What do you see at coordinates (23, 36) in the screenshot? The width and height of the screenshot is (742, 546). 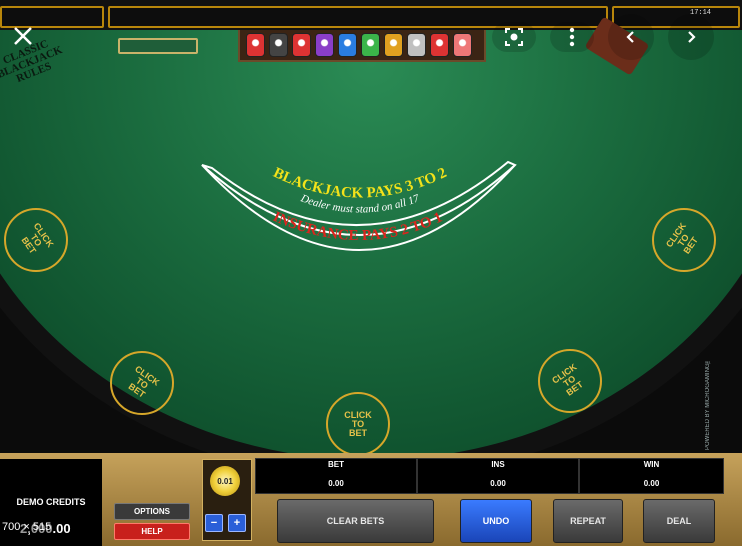 I see `close-icon` at bounding box center [23, 36].